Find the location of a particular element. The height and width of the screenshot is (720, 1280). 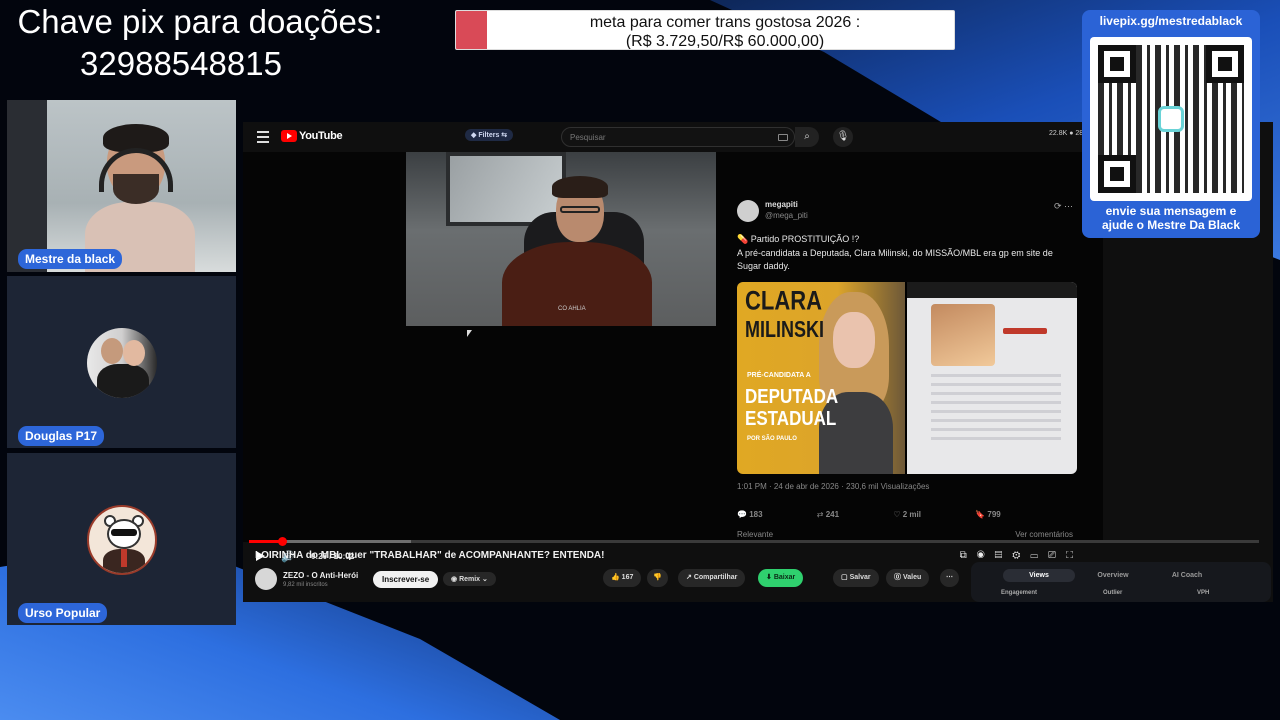

tab-overview: Overview is located at coordinates (1113, 575).